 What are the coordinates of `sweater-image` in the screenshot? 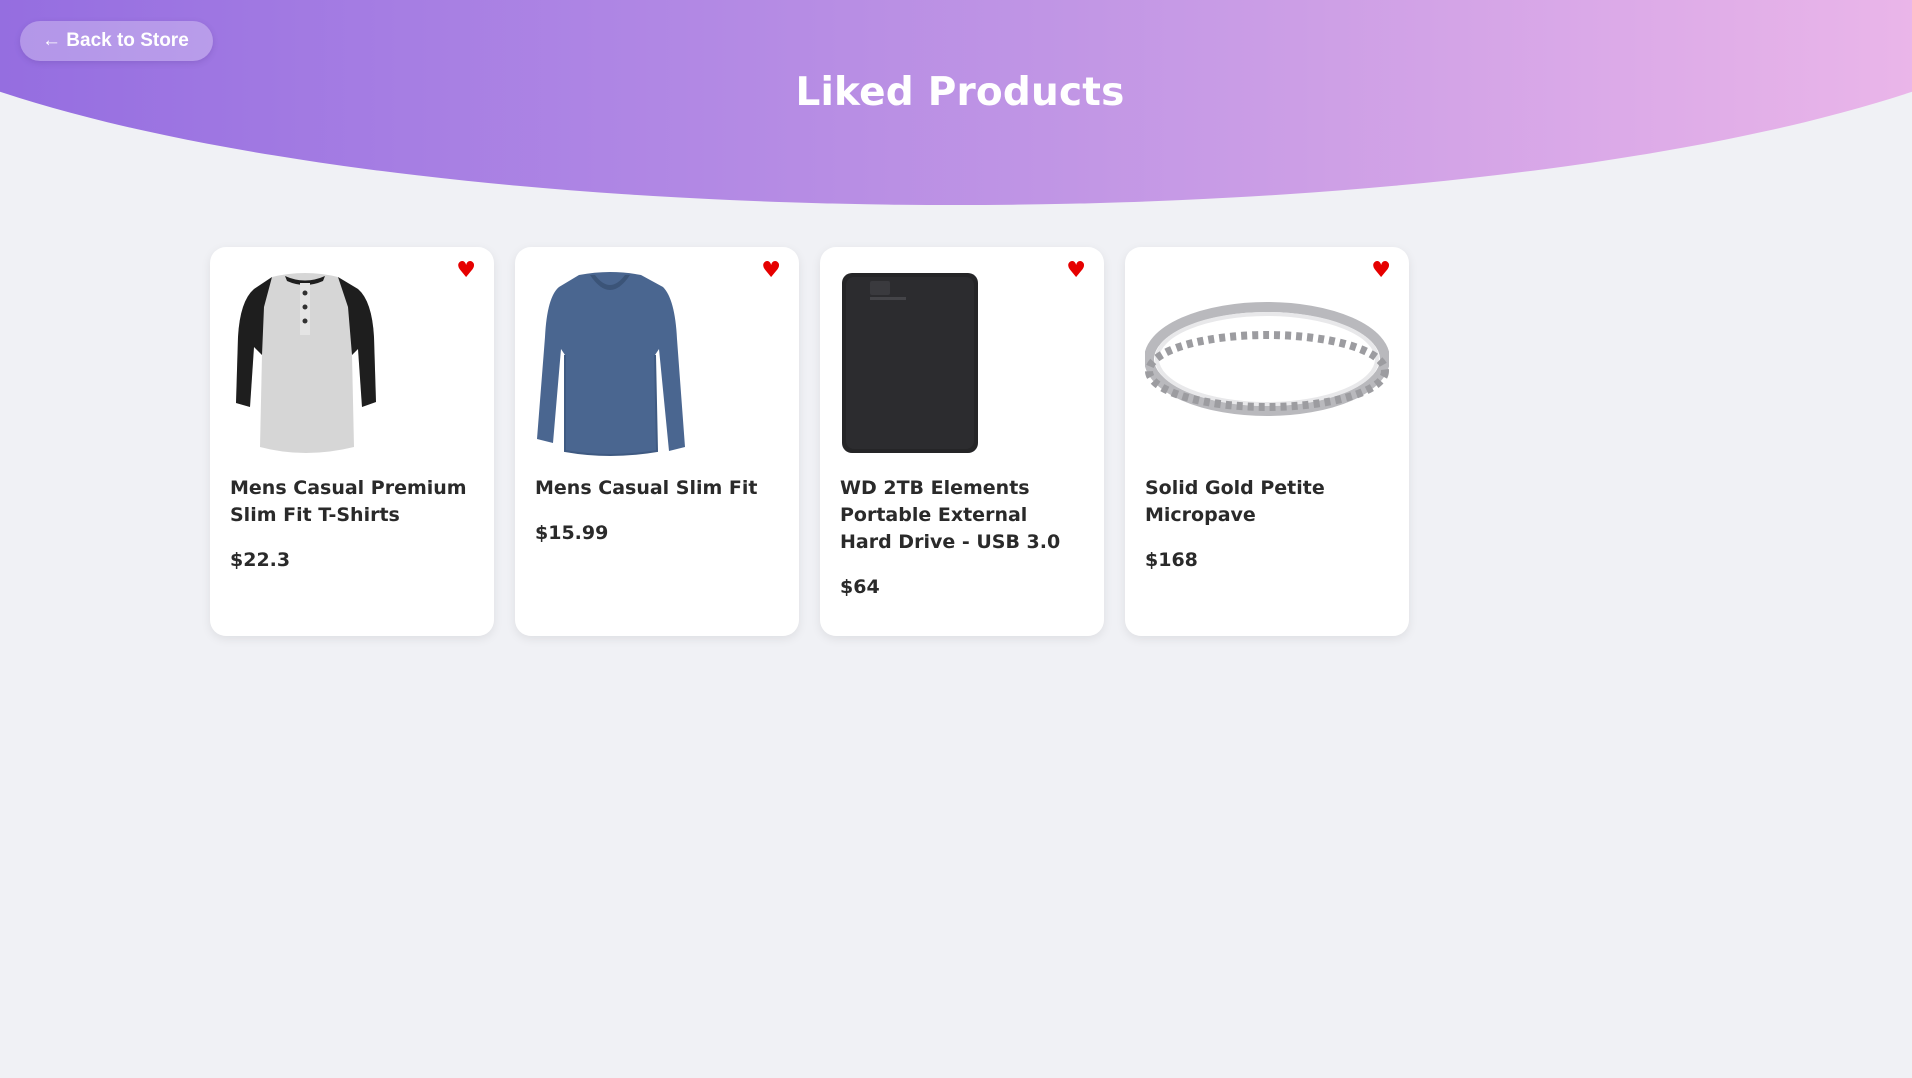 It's located at (657, 362).